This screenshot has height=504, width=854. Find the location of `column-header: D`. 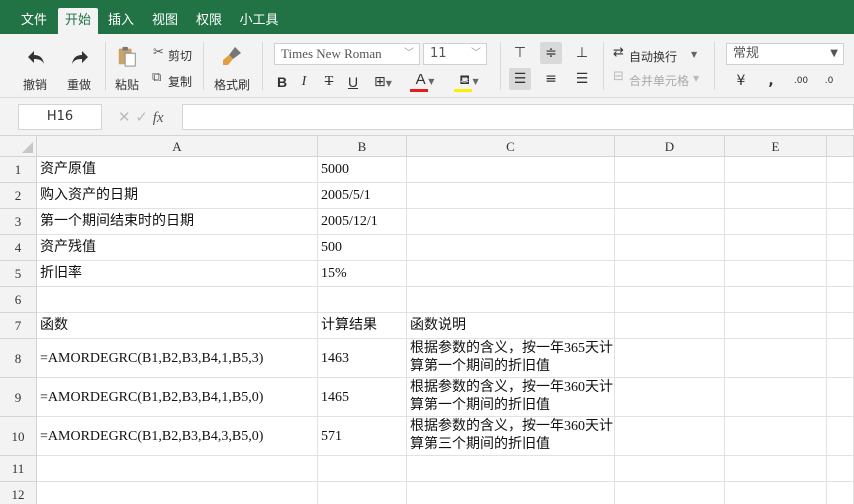

column-header: D is located at coordinates (670, 146).